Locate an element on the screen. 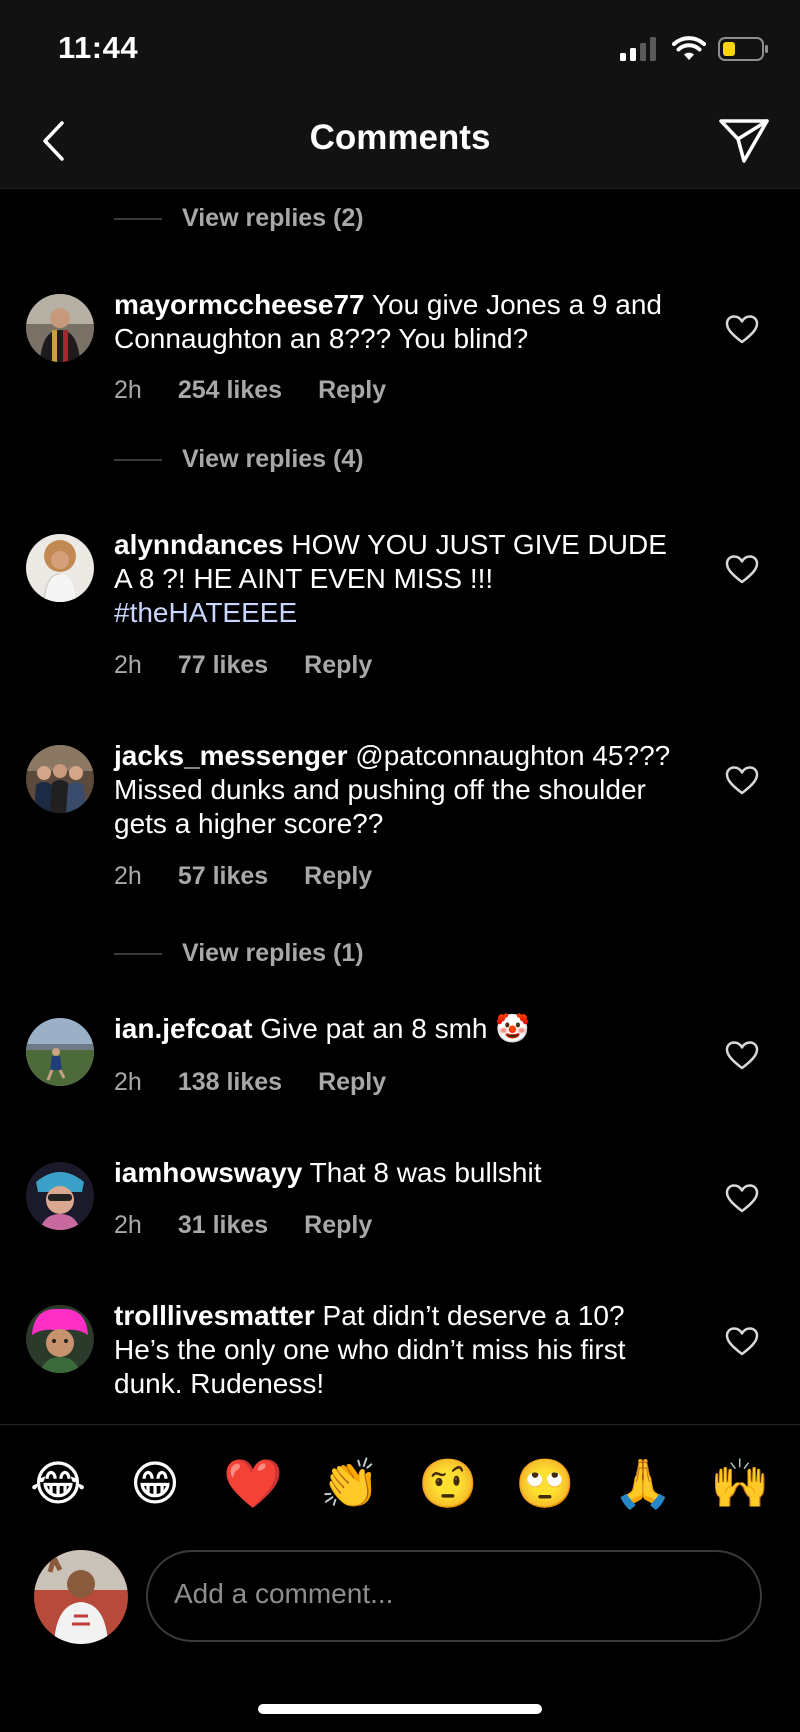 The image size is (800, 1732). paper-plane-icon is located at coordinates (744, 141).